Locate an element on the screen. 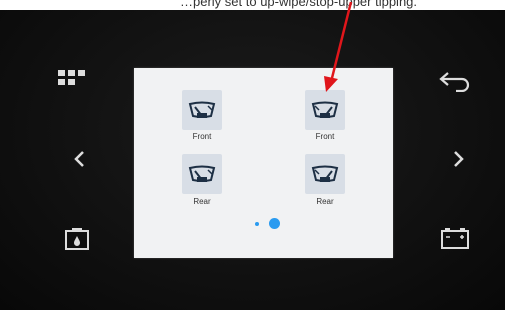  menu-button is located at coordinates (76, 79).